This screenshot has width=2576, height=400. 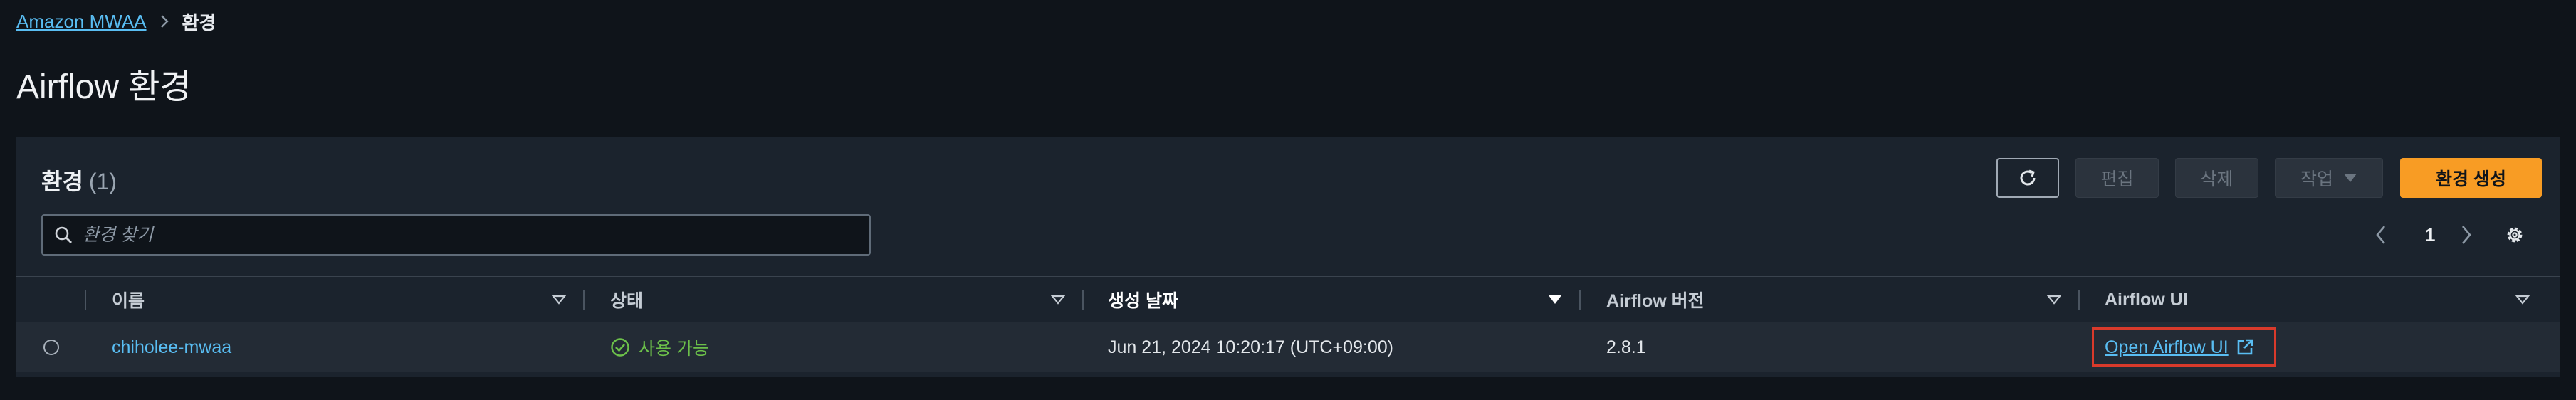 I want to click on delete-button: 삭제, so click(x=2216, y=178).